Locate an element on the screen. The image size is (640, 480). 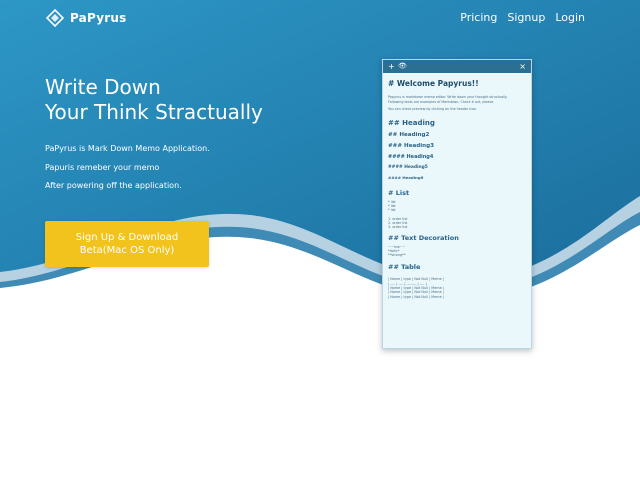
md-table-row: | Name | type | Not Null | Meme | is located at coordinates (416, 296).